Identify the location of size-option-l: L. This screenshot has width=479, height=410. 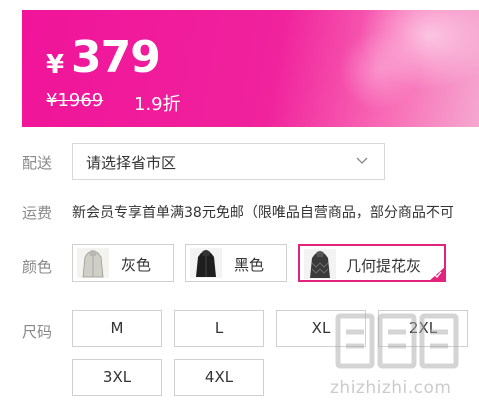
(219, 328).